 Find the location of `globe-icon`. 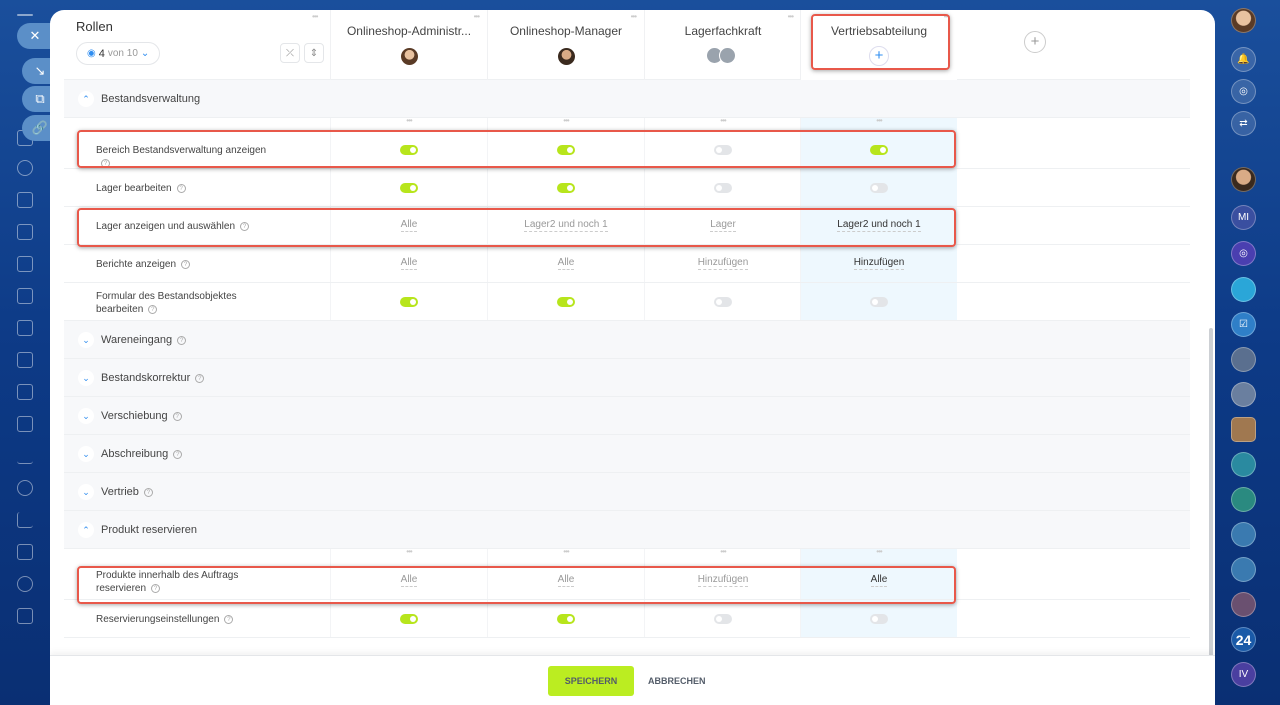

globe-icon is located at coordinates (25, 584).